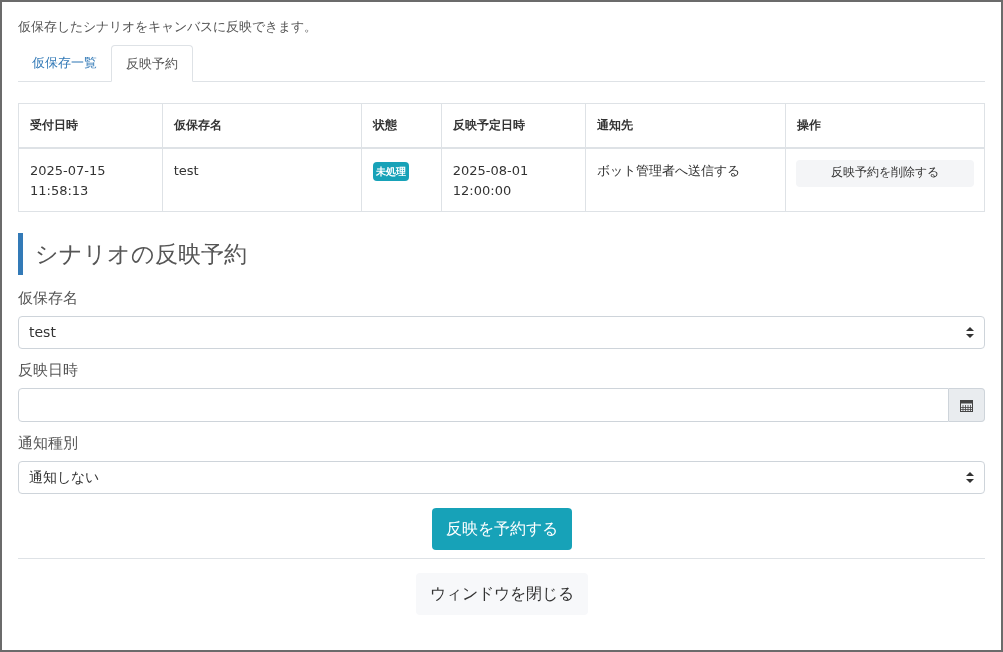  Describe the element at coordinates (262, 125) in the screenshot. I see `column-header: 仮保存名` at that location.